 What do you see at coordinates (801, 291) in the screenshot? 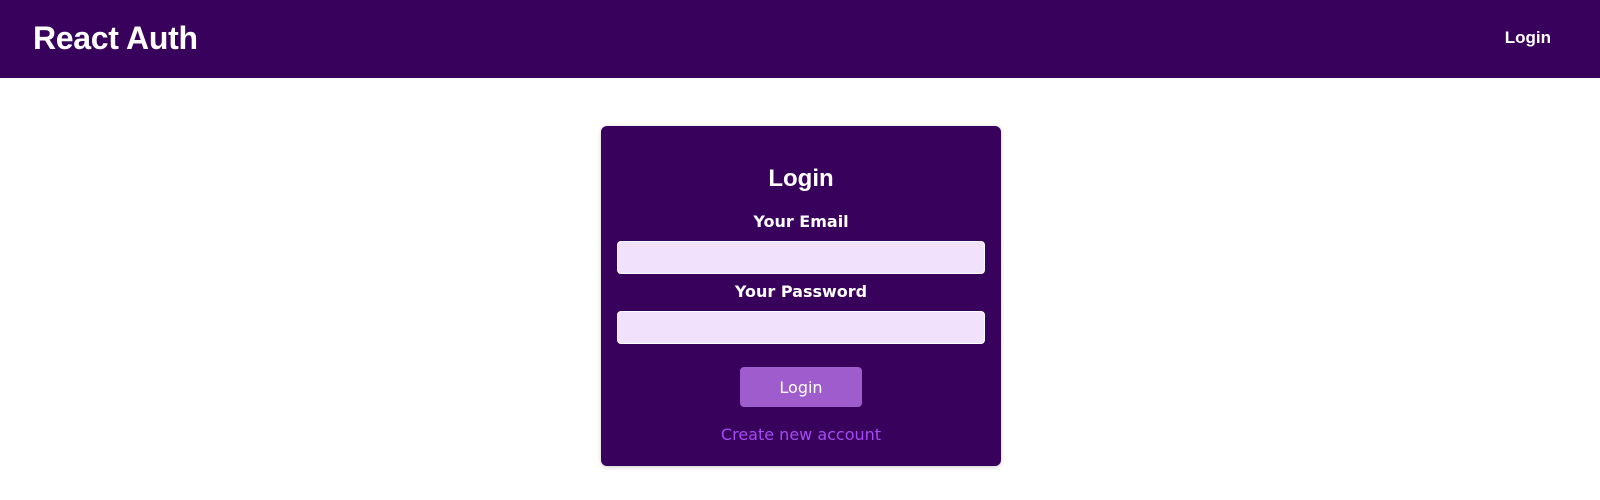
I see `password-label: Your Password` at bounding box center [801, 291].